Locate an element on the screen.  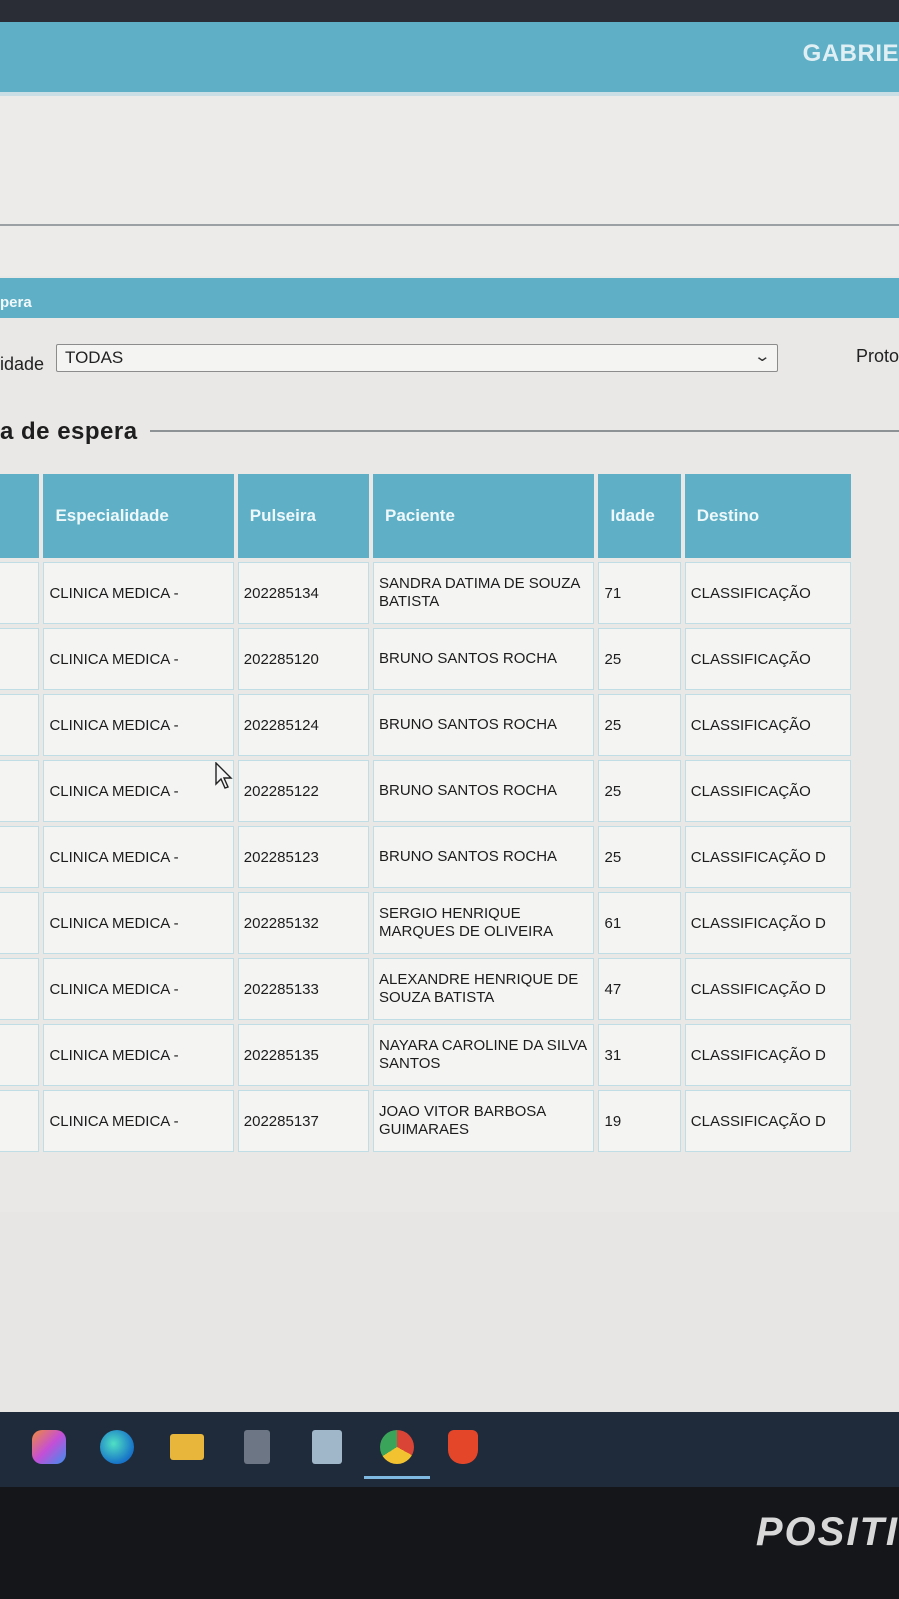
section-header is located at coordinates (449, 298).